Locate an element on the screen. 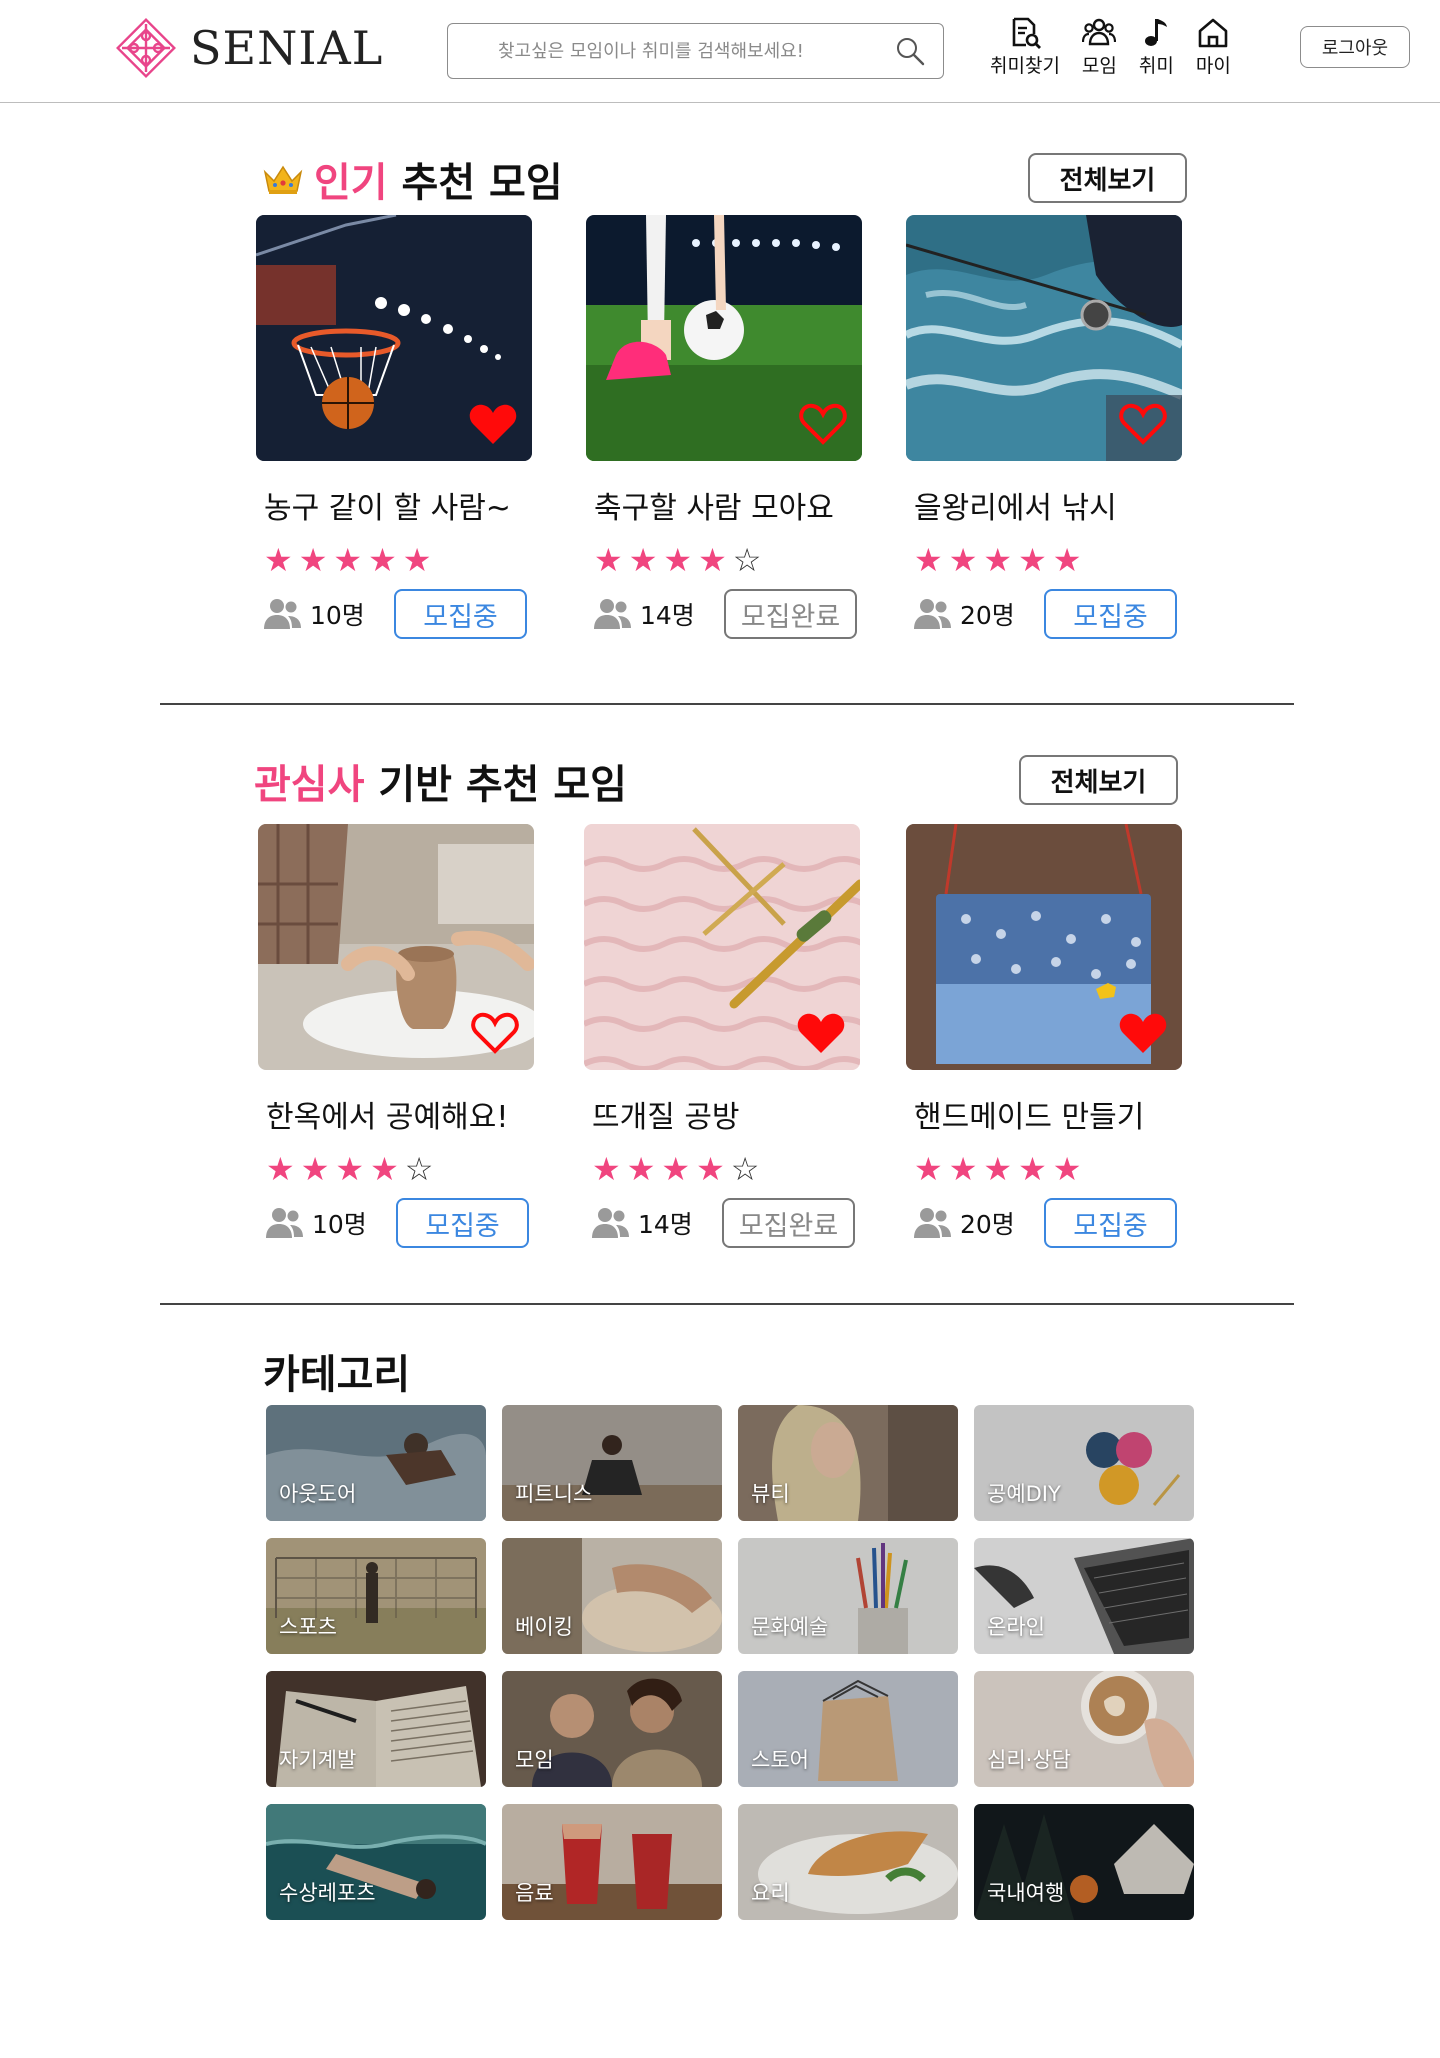 The height and width of the screenshot is (2058, 1440). category-label: 공예DIY is located at coordinates (1024, 1494).